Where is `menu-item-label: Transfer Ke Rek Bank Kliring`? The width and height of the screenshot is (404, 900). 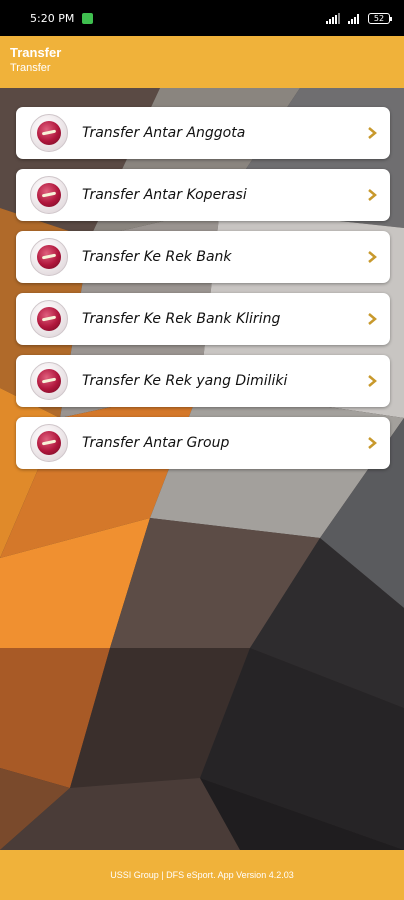
menu-item-label: Transfer Ke Rek Bank Kliring is located at coordinates (181, 319).